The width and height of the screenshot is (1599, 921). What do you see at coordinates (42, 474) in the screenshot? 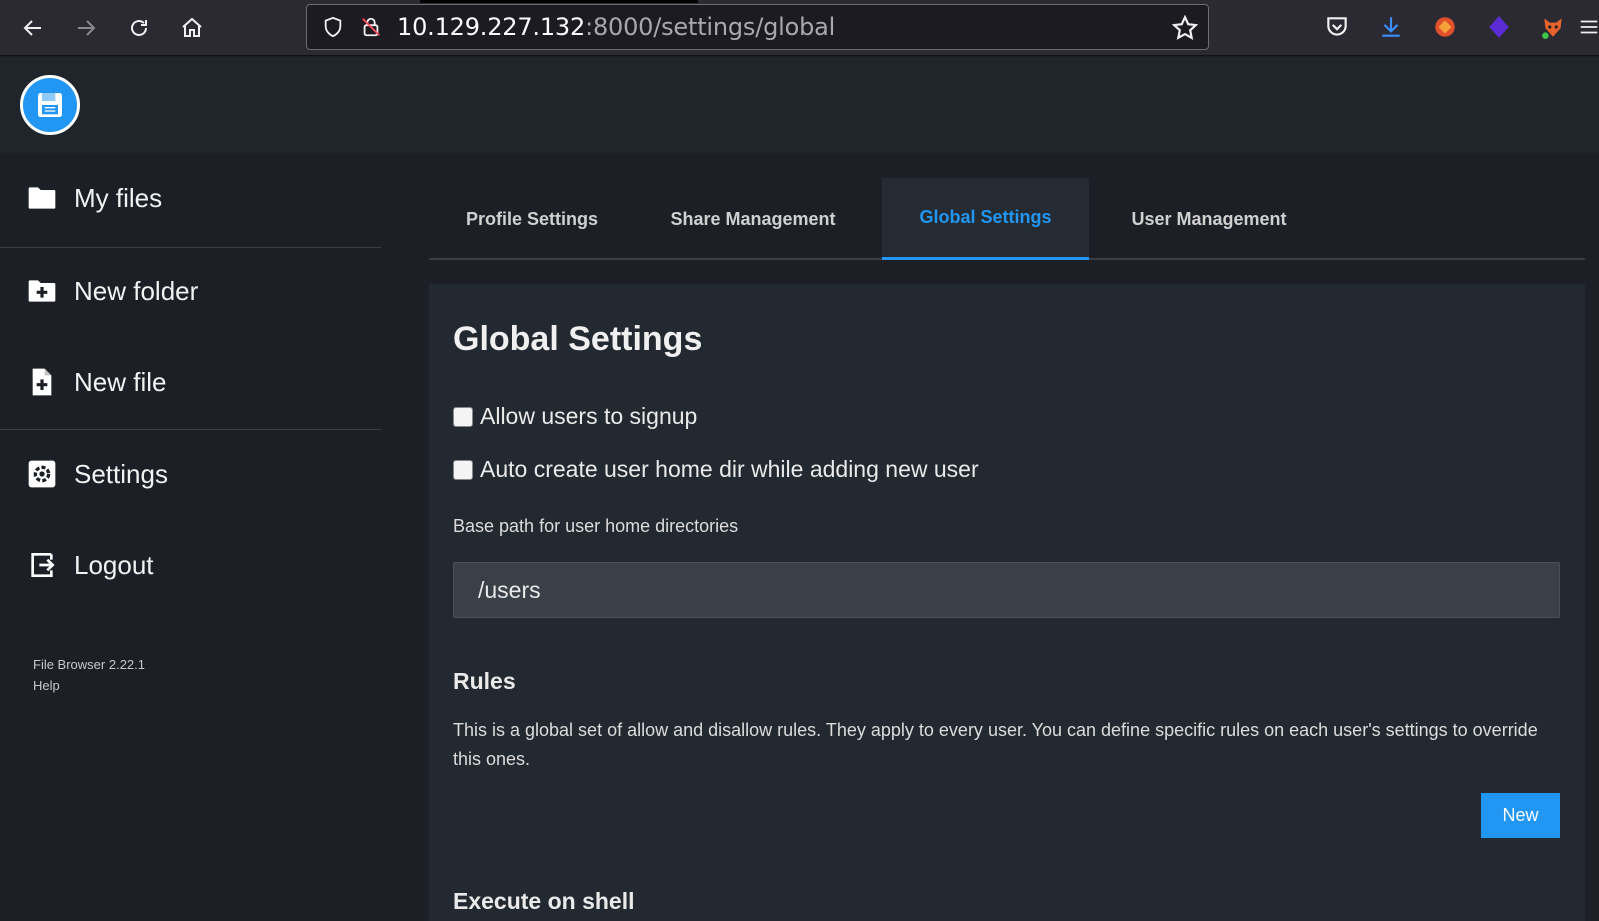
I see `gear-icon` at bounding box center [42, 474].